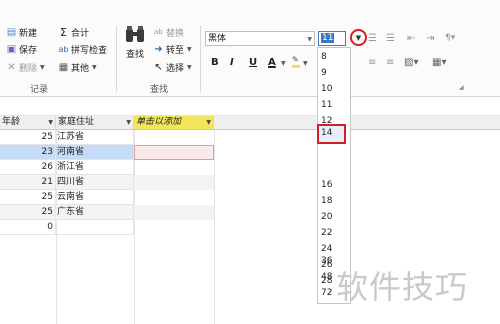 This screenshot has height=324, width=500. What do you see at coordinates (95, 182) in the screenshot?
I see `address-cell: 四川省` at bounding box center [95, 182].